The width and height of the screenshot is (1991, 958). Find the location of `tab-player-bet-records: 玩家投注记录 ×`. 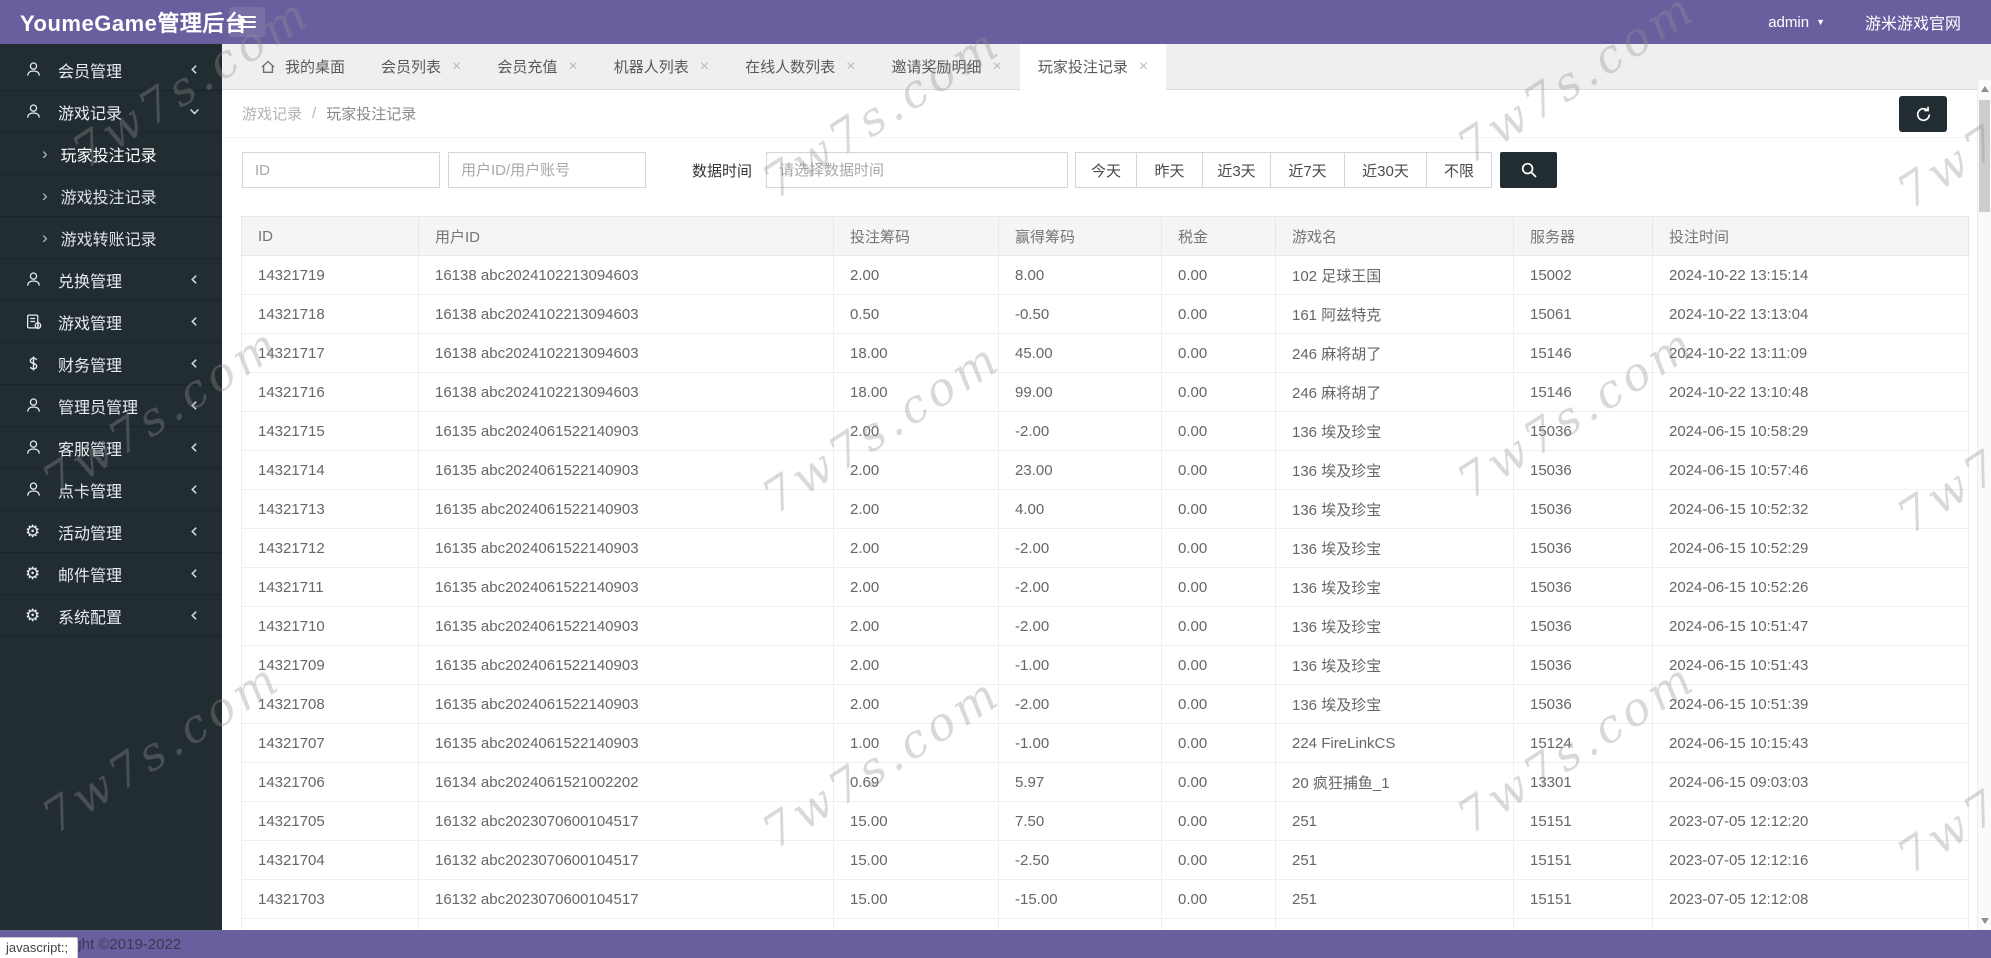

tab-player-bet-records: 玩家投注记录 × is located at coordinates (1093, 67).